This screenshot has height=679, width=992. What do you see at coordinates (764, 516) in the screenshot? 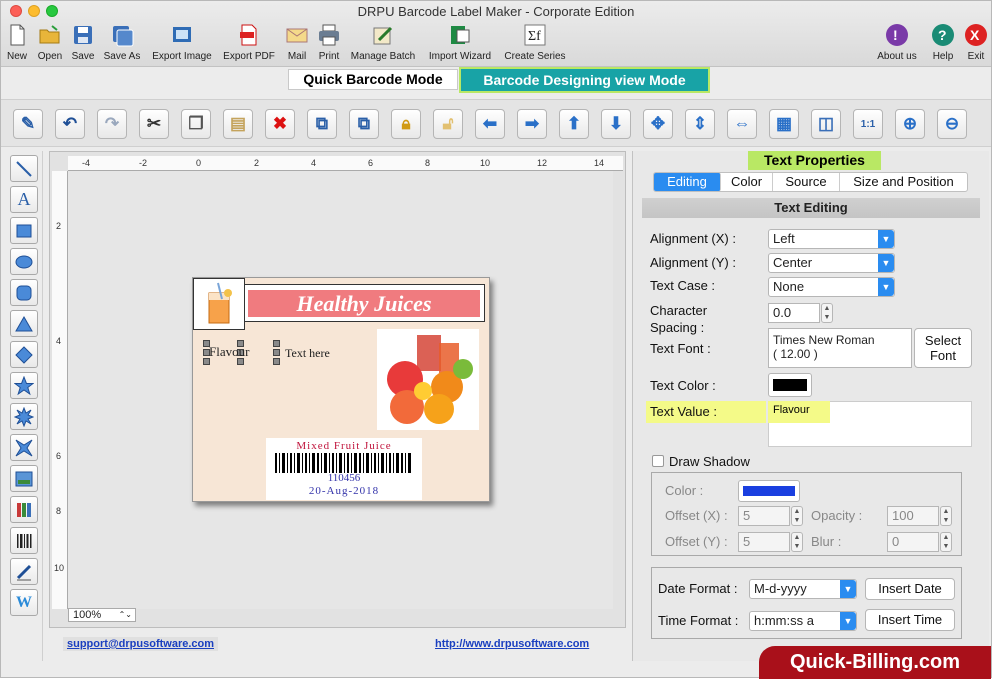
I see `offset-x-input: 5` at bounding box center [764, 516].